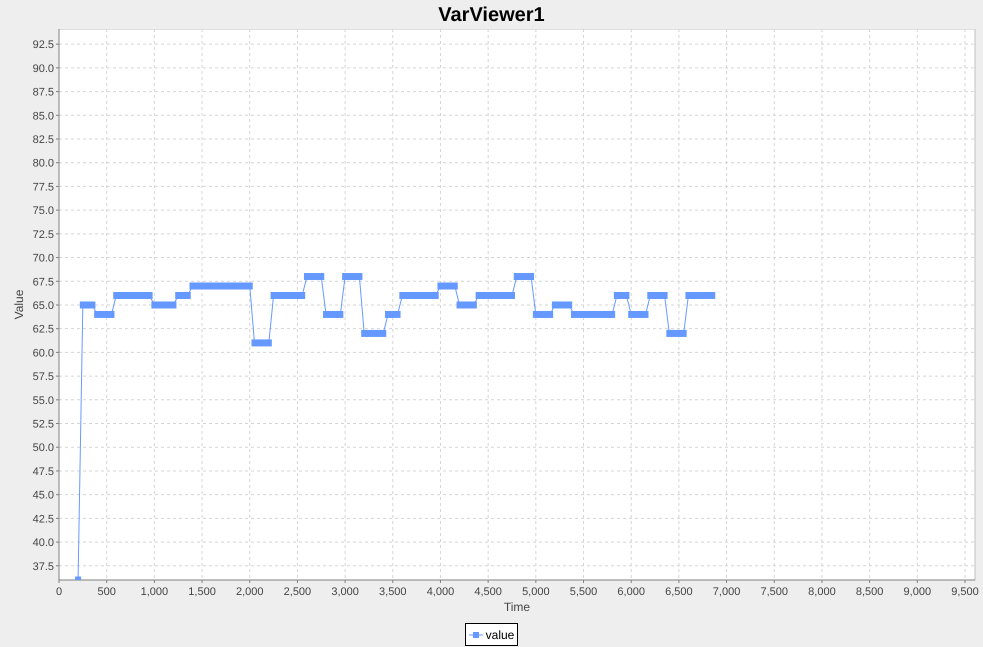 The width and height of the screenshot is (983, 647). I want to click on y-tick-label: 40.0, so click(43, 543).